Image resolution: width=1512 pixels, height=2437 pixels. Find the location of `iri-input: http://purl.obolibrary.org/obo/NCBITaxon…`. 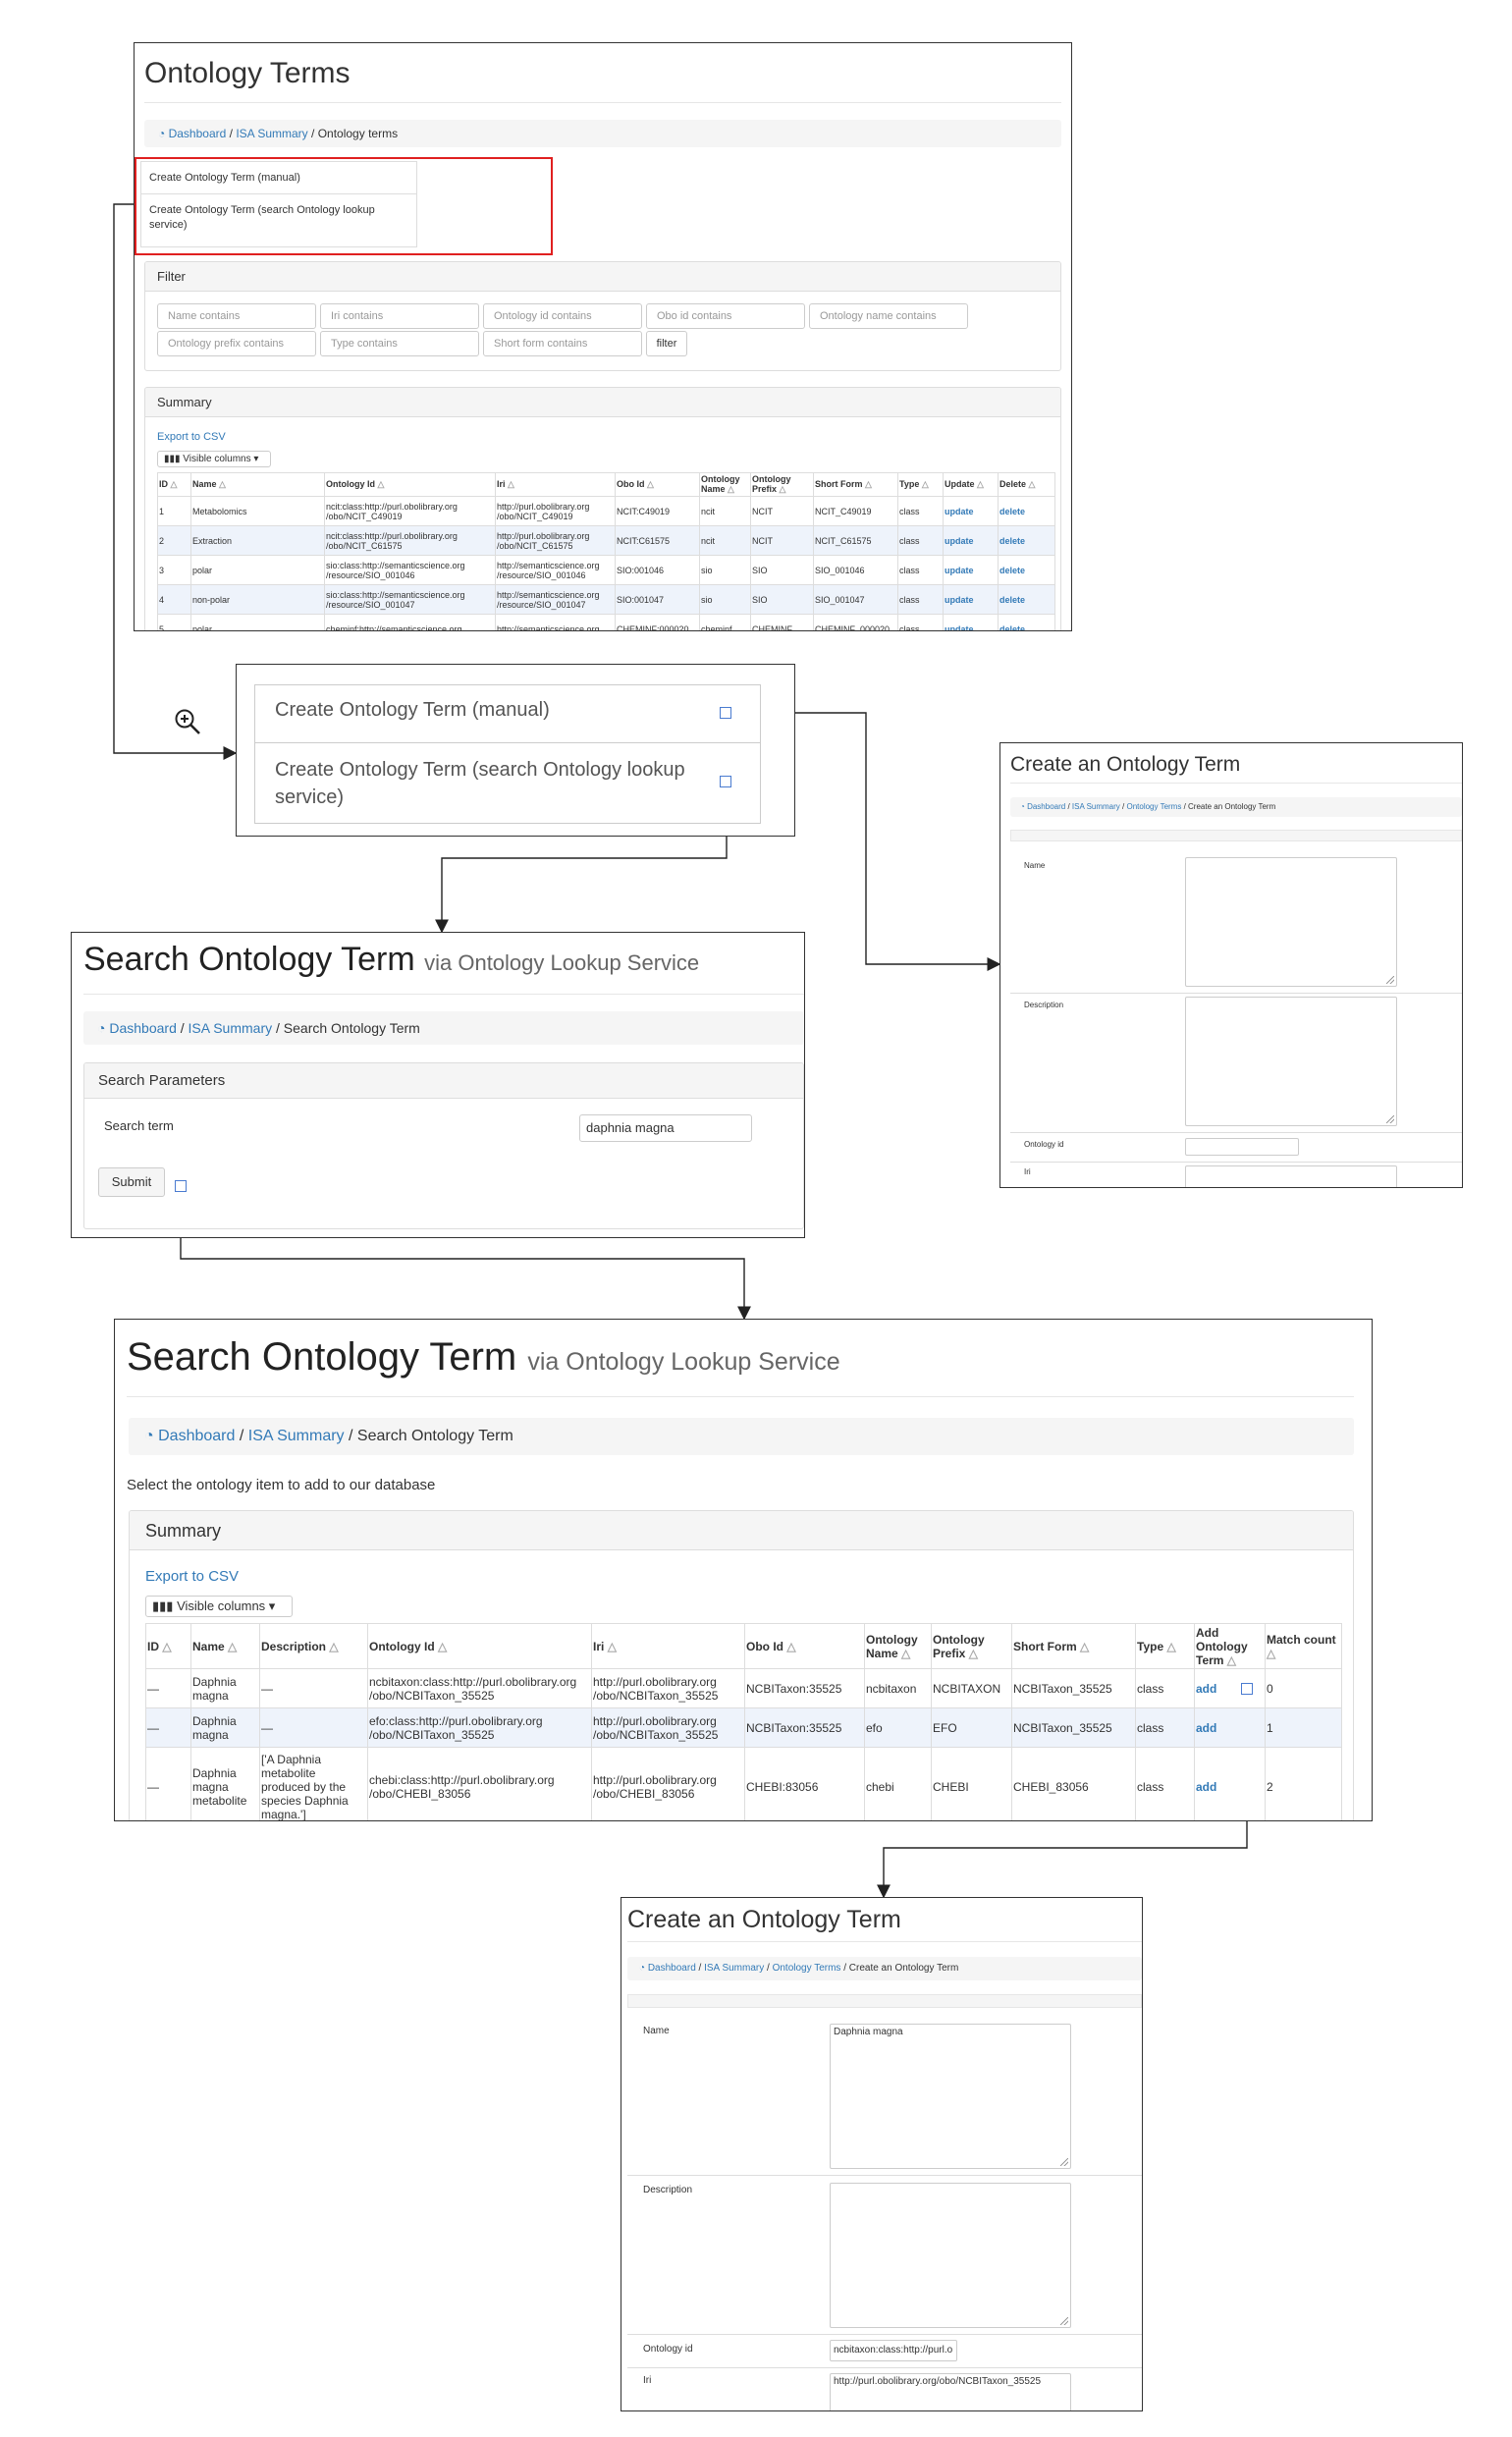

iri-input: http://purl.obolibrary.org/obo/NCBITaxon… is located at coordinates (951, 2391).